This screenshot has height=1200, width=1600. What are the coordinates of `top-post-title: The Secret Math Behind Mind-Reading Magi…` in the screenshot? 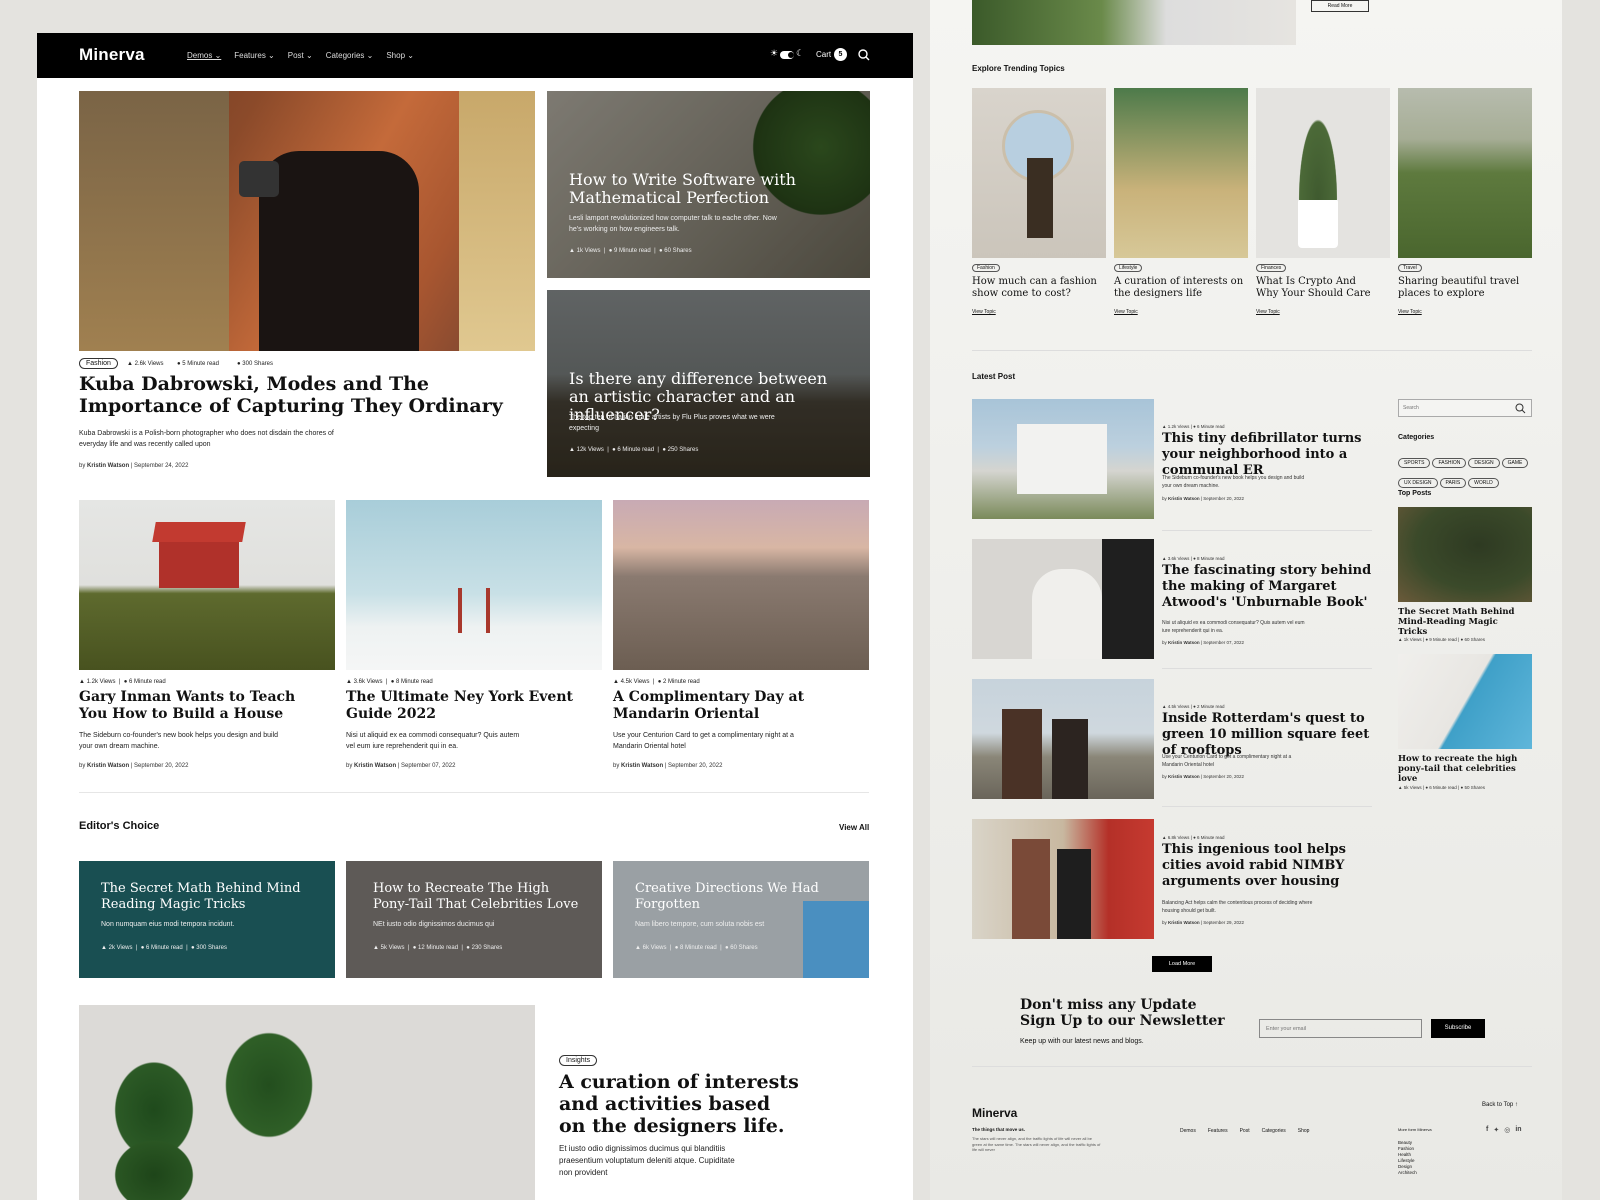 It's located at (1463, 622).